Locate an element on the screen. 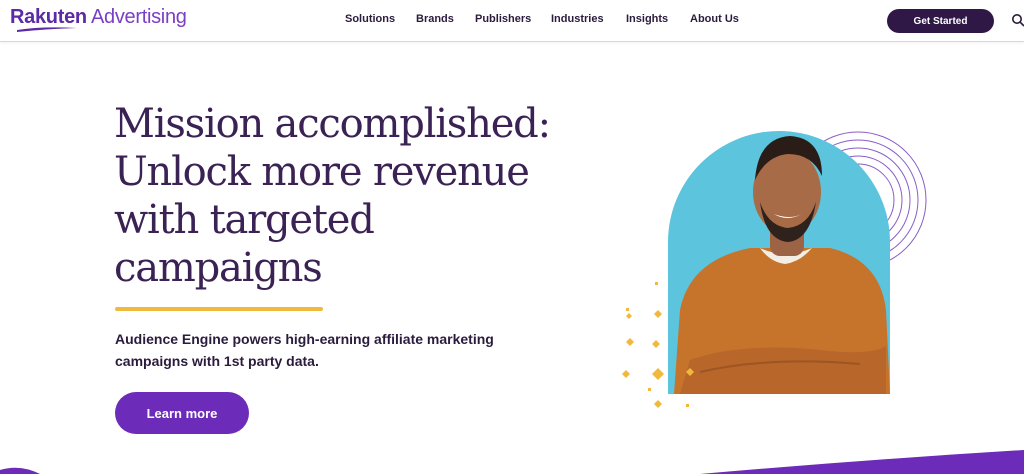 This screenshot has height=474, width=1024. nav-insights: Insights is located at coordinates (647, 19).